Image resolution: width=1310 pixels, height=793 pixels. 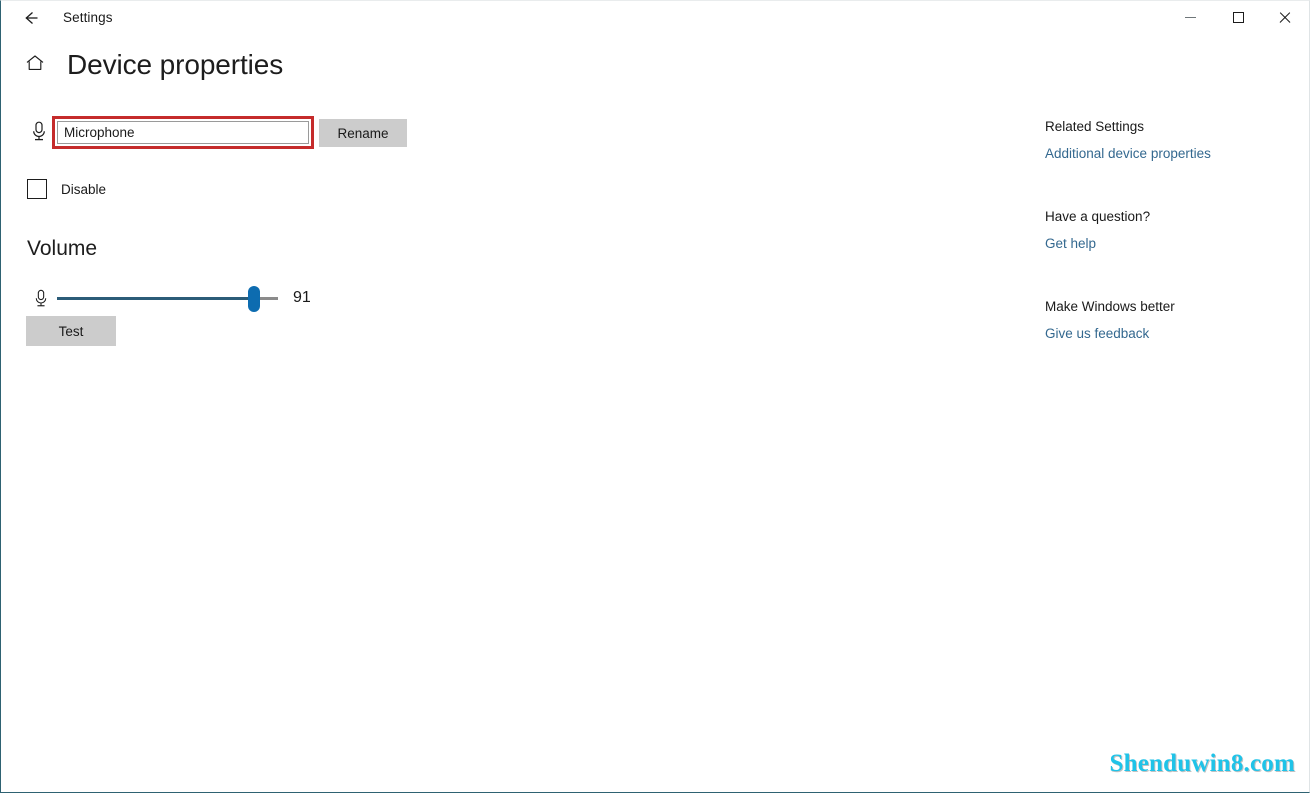 I want to click on close-button, so click(x=1284, y=17).